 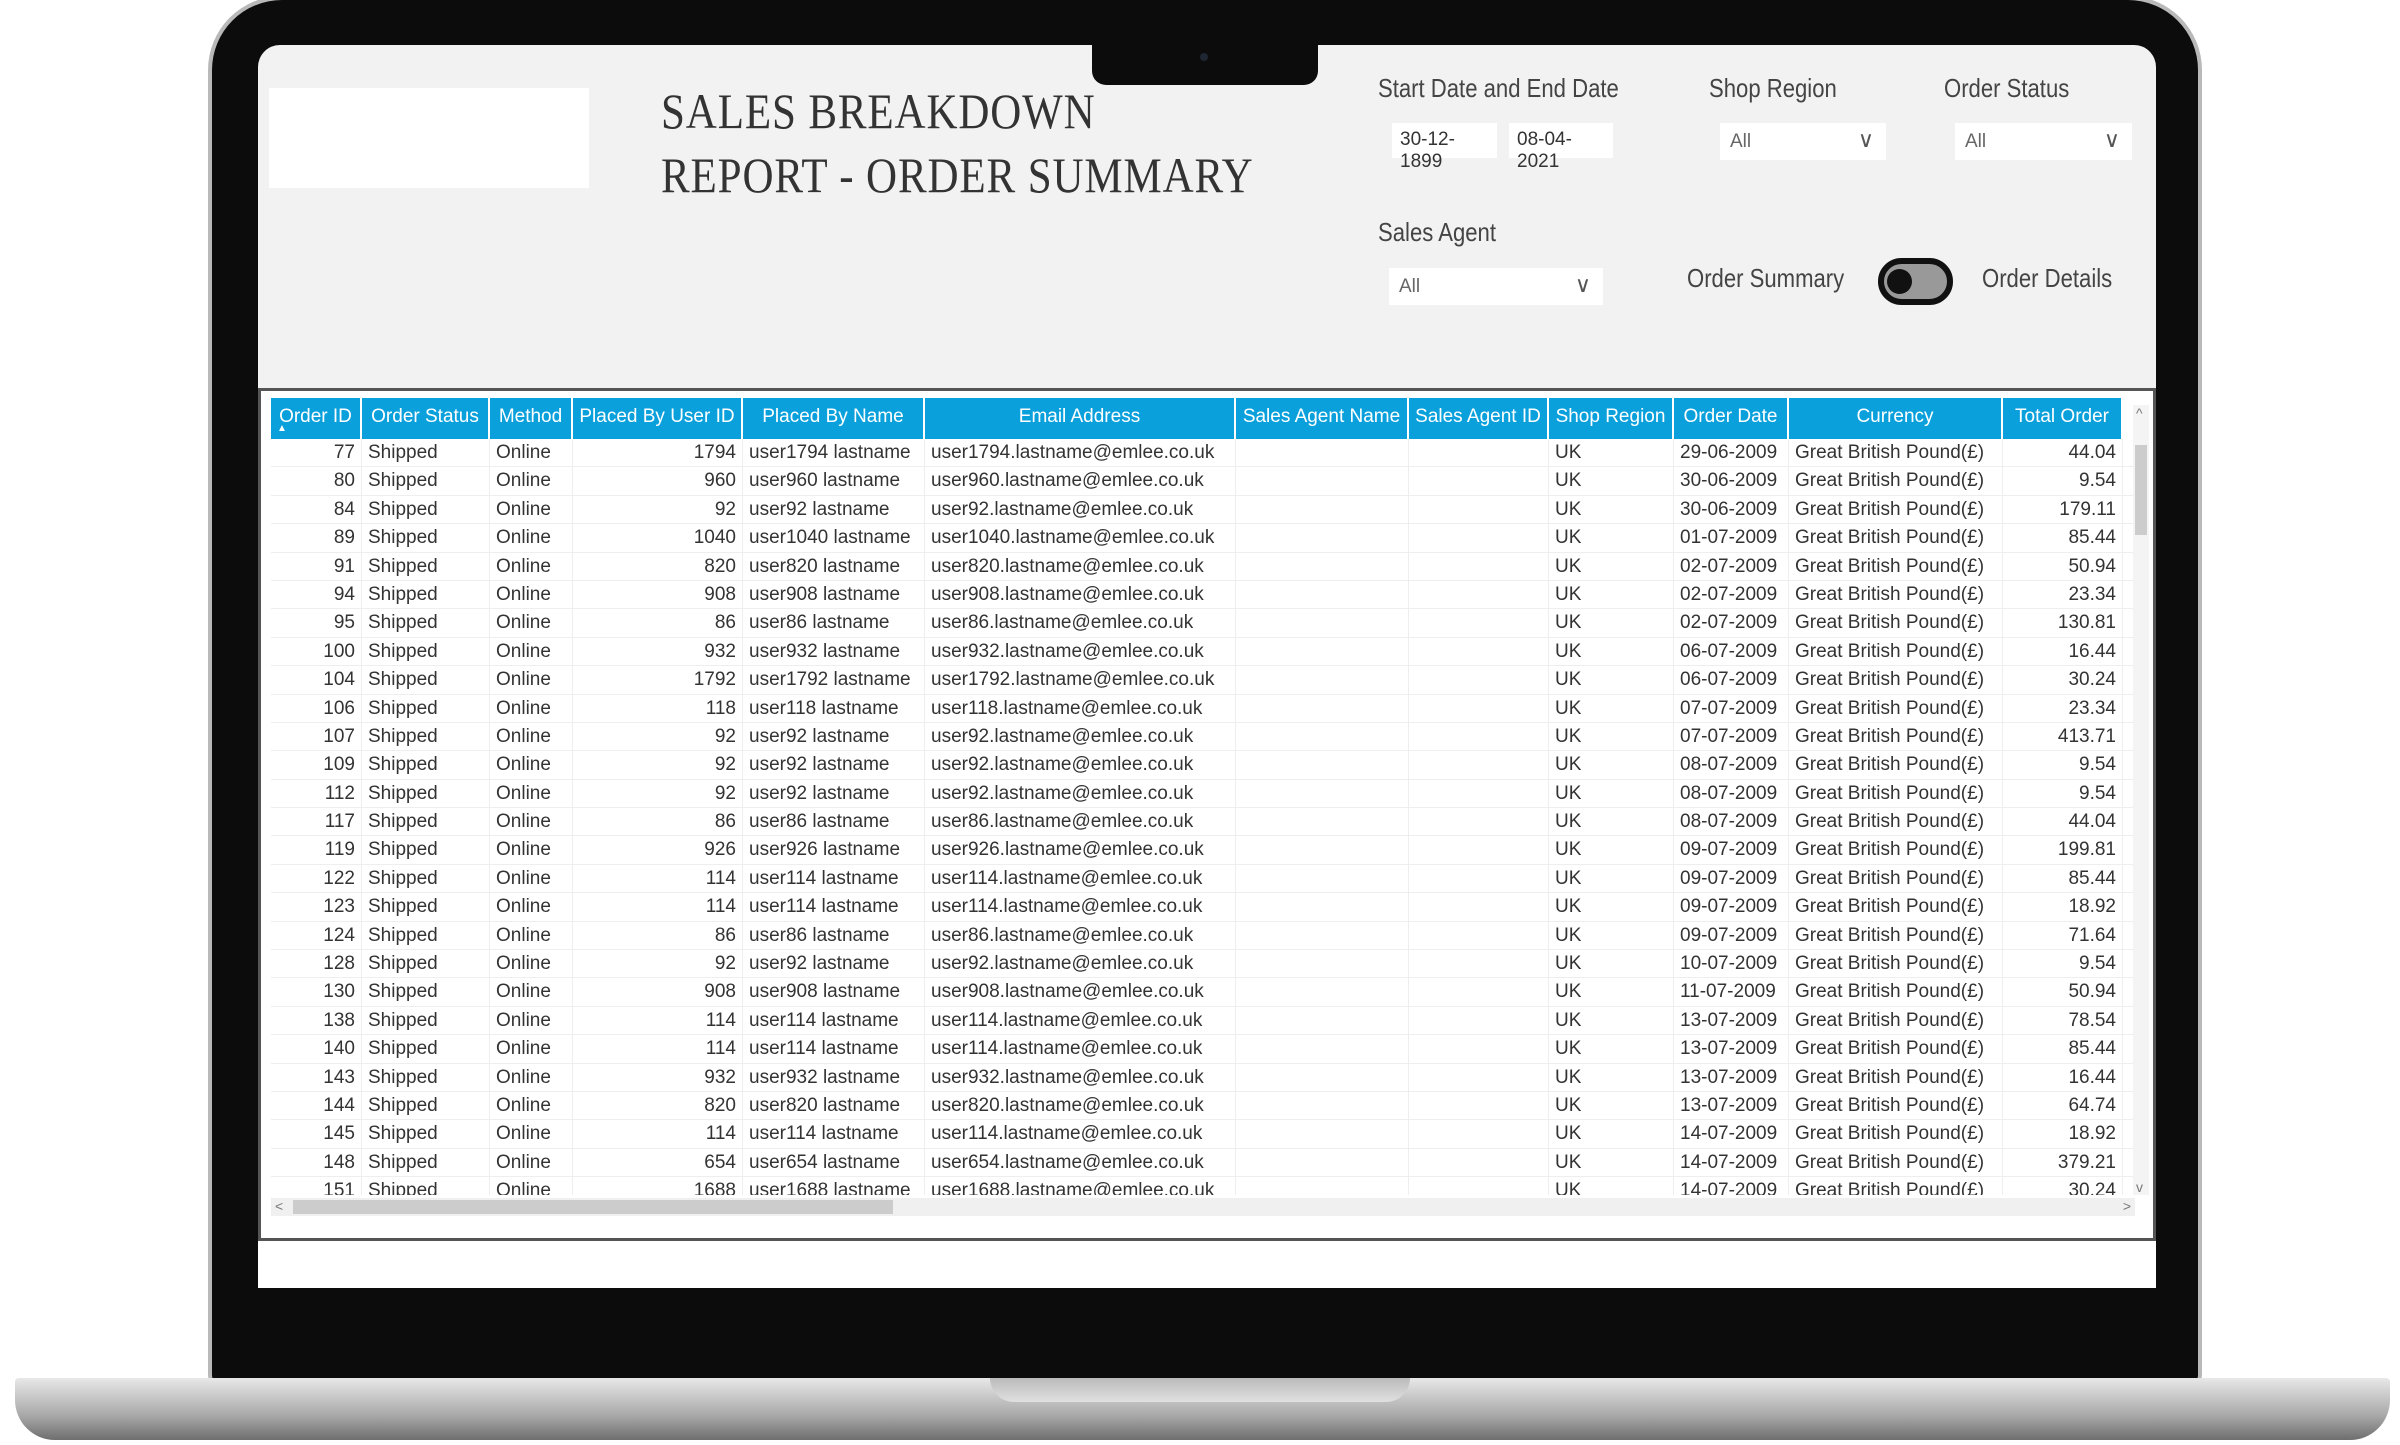 I want to click on cell-placed-by-name: user908 lastname, so click(x=834, y=992).